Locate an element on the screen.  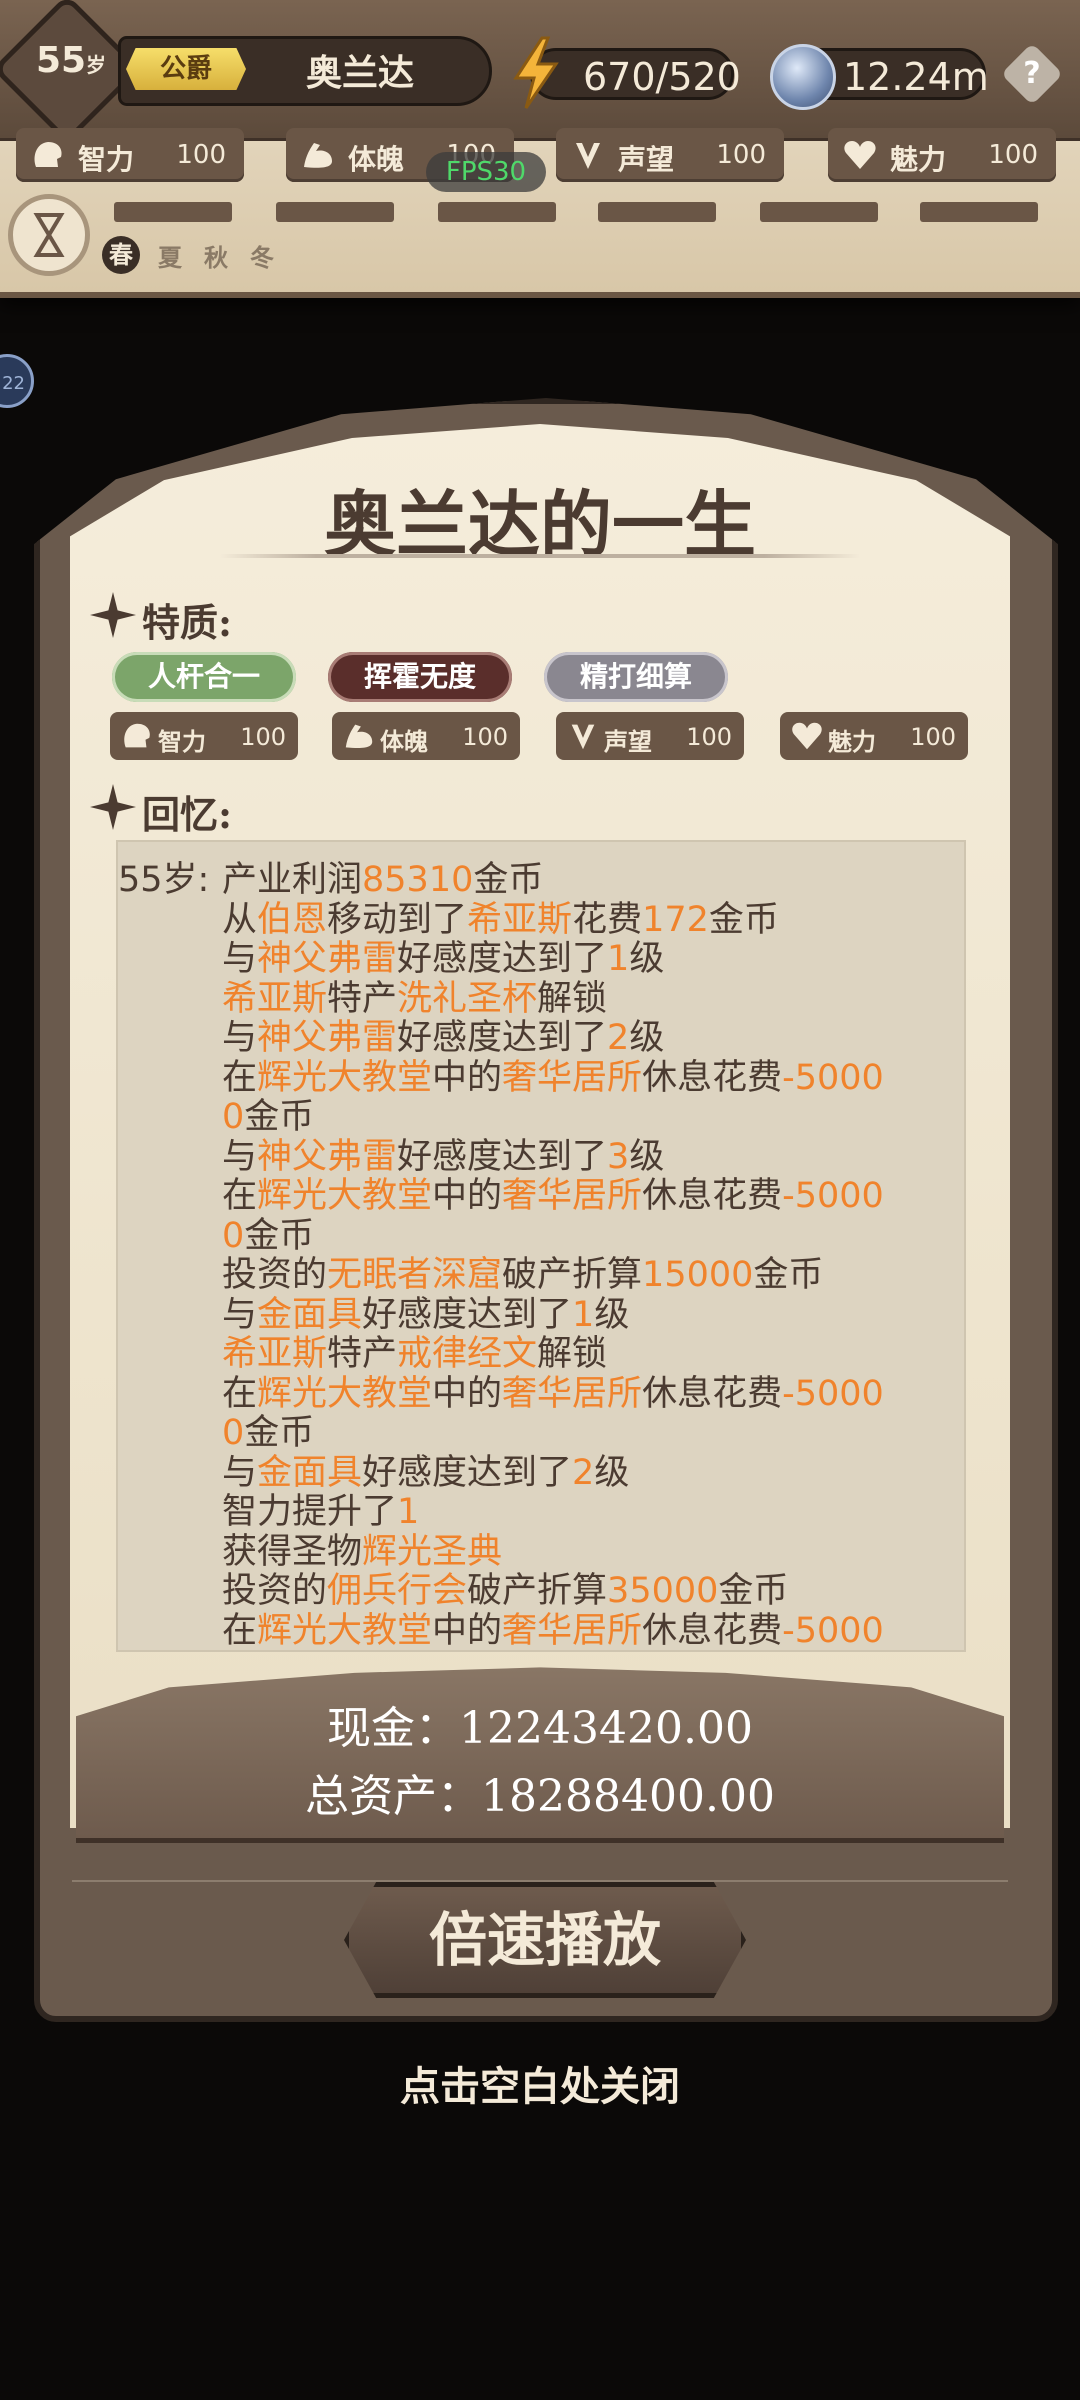
log-line: 与神父弗雷好感度达到了1级 is located at coordinates (443, 959).